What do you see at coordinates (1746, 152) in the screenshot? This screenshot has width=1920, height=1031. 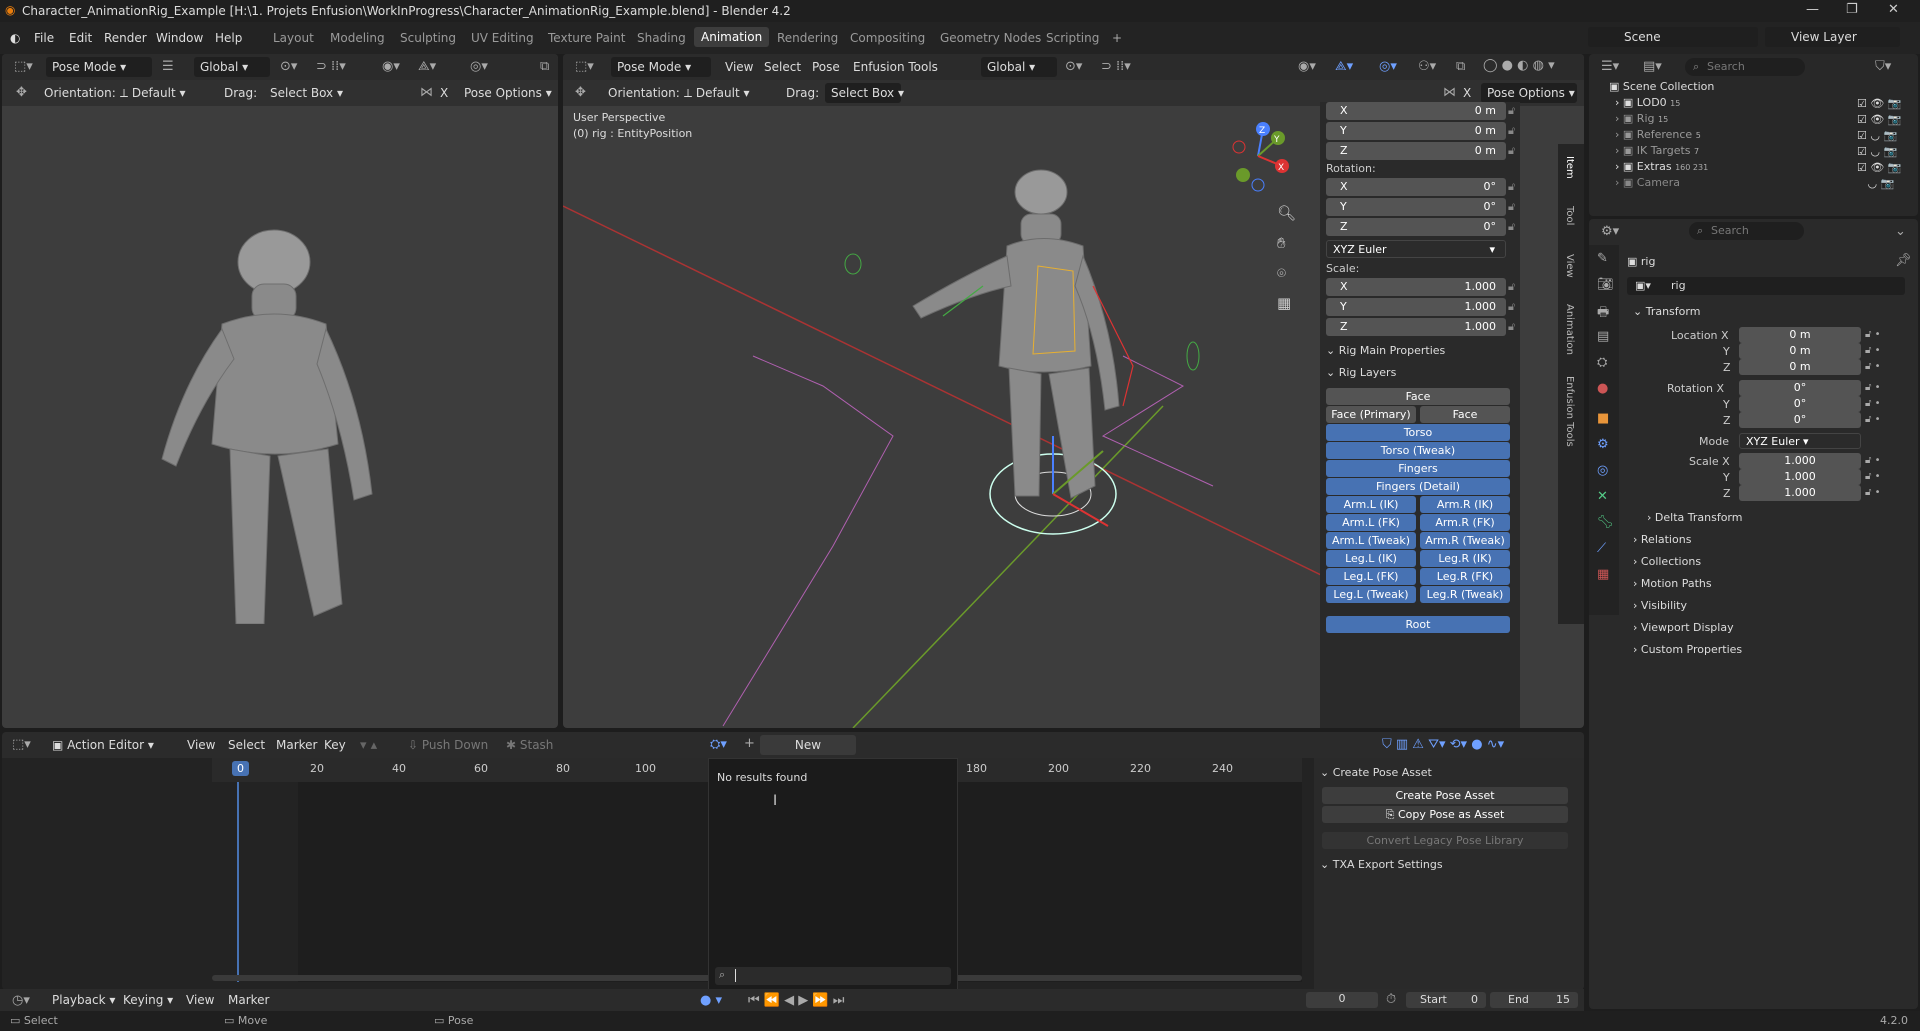 I see `outliner-item-ik-targets: › ▣ IK Targets 7` at bounding box center [1746, 152].